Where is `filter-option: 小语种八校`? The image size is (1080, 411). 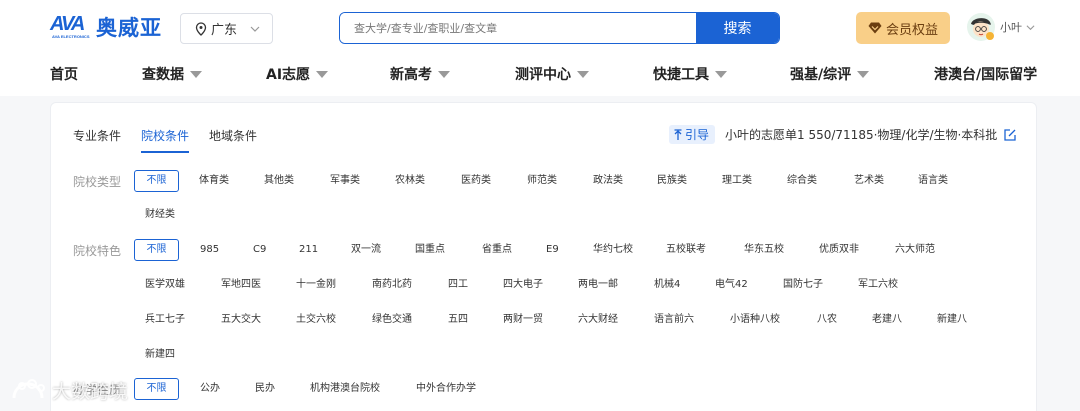
filter-option: 小语种八校 is located at coordinates (755, 320).